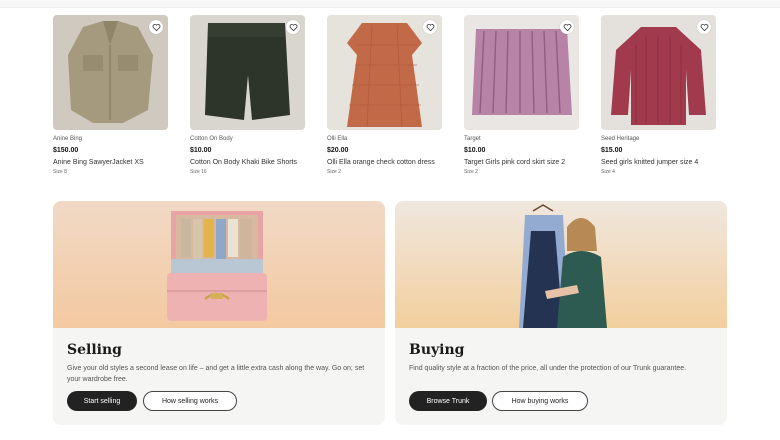 The width and height of the screenshot is (780, 440). Describe the element at coordinates (110, 162) in the screenshot. I see `product-title: Anine Bing SawyerJacket XS` at that location.